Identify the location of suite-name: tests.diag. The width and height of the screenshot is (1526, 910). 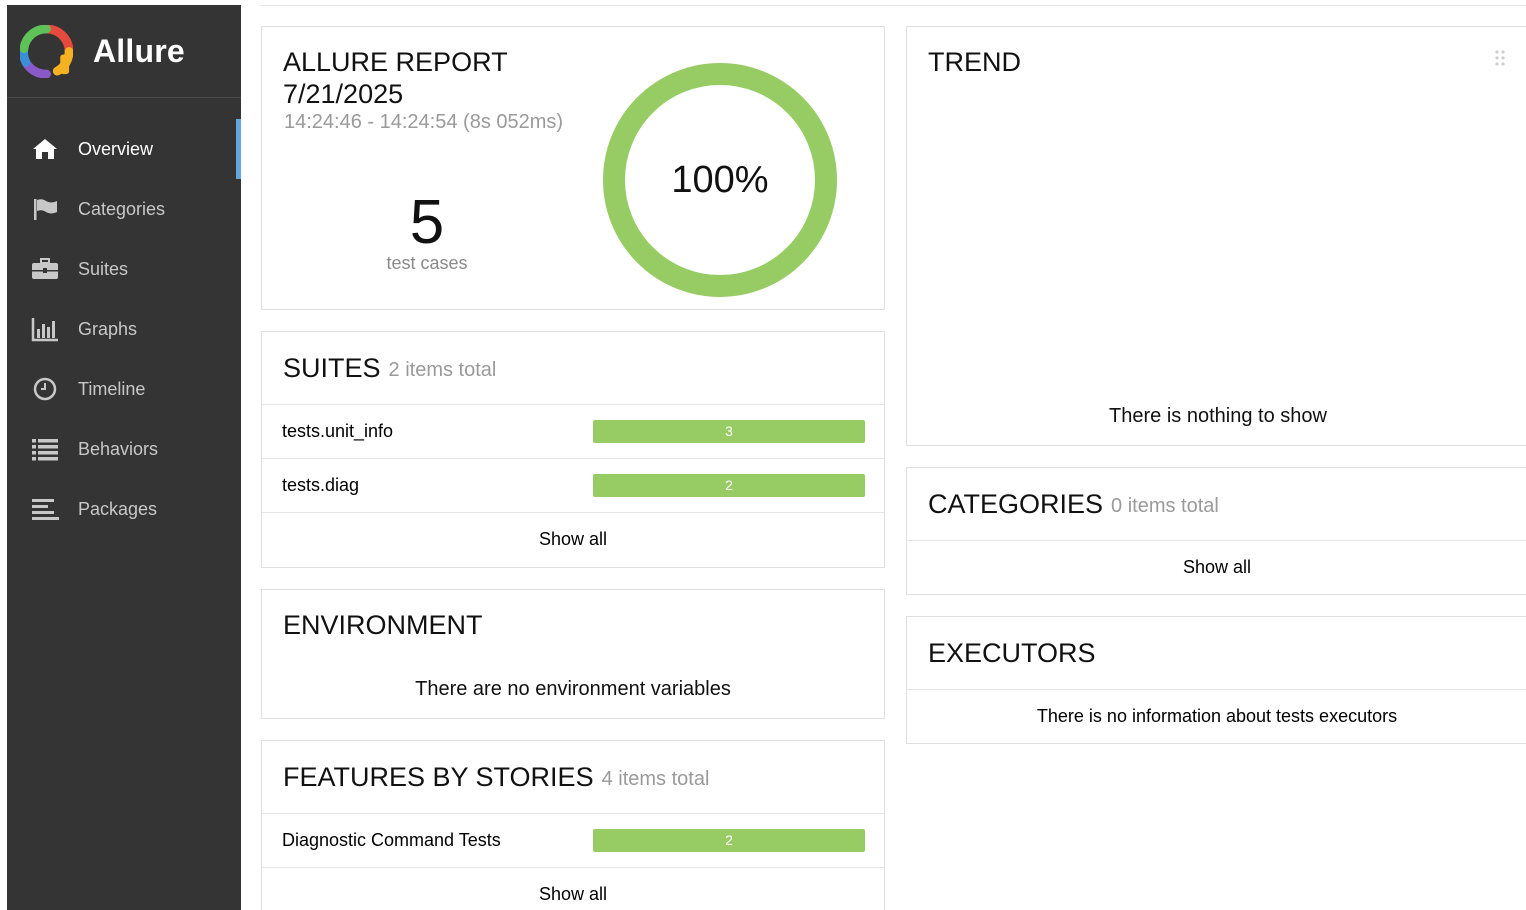
(321, 485).